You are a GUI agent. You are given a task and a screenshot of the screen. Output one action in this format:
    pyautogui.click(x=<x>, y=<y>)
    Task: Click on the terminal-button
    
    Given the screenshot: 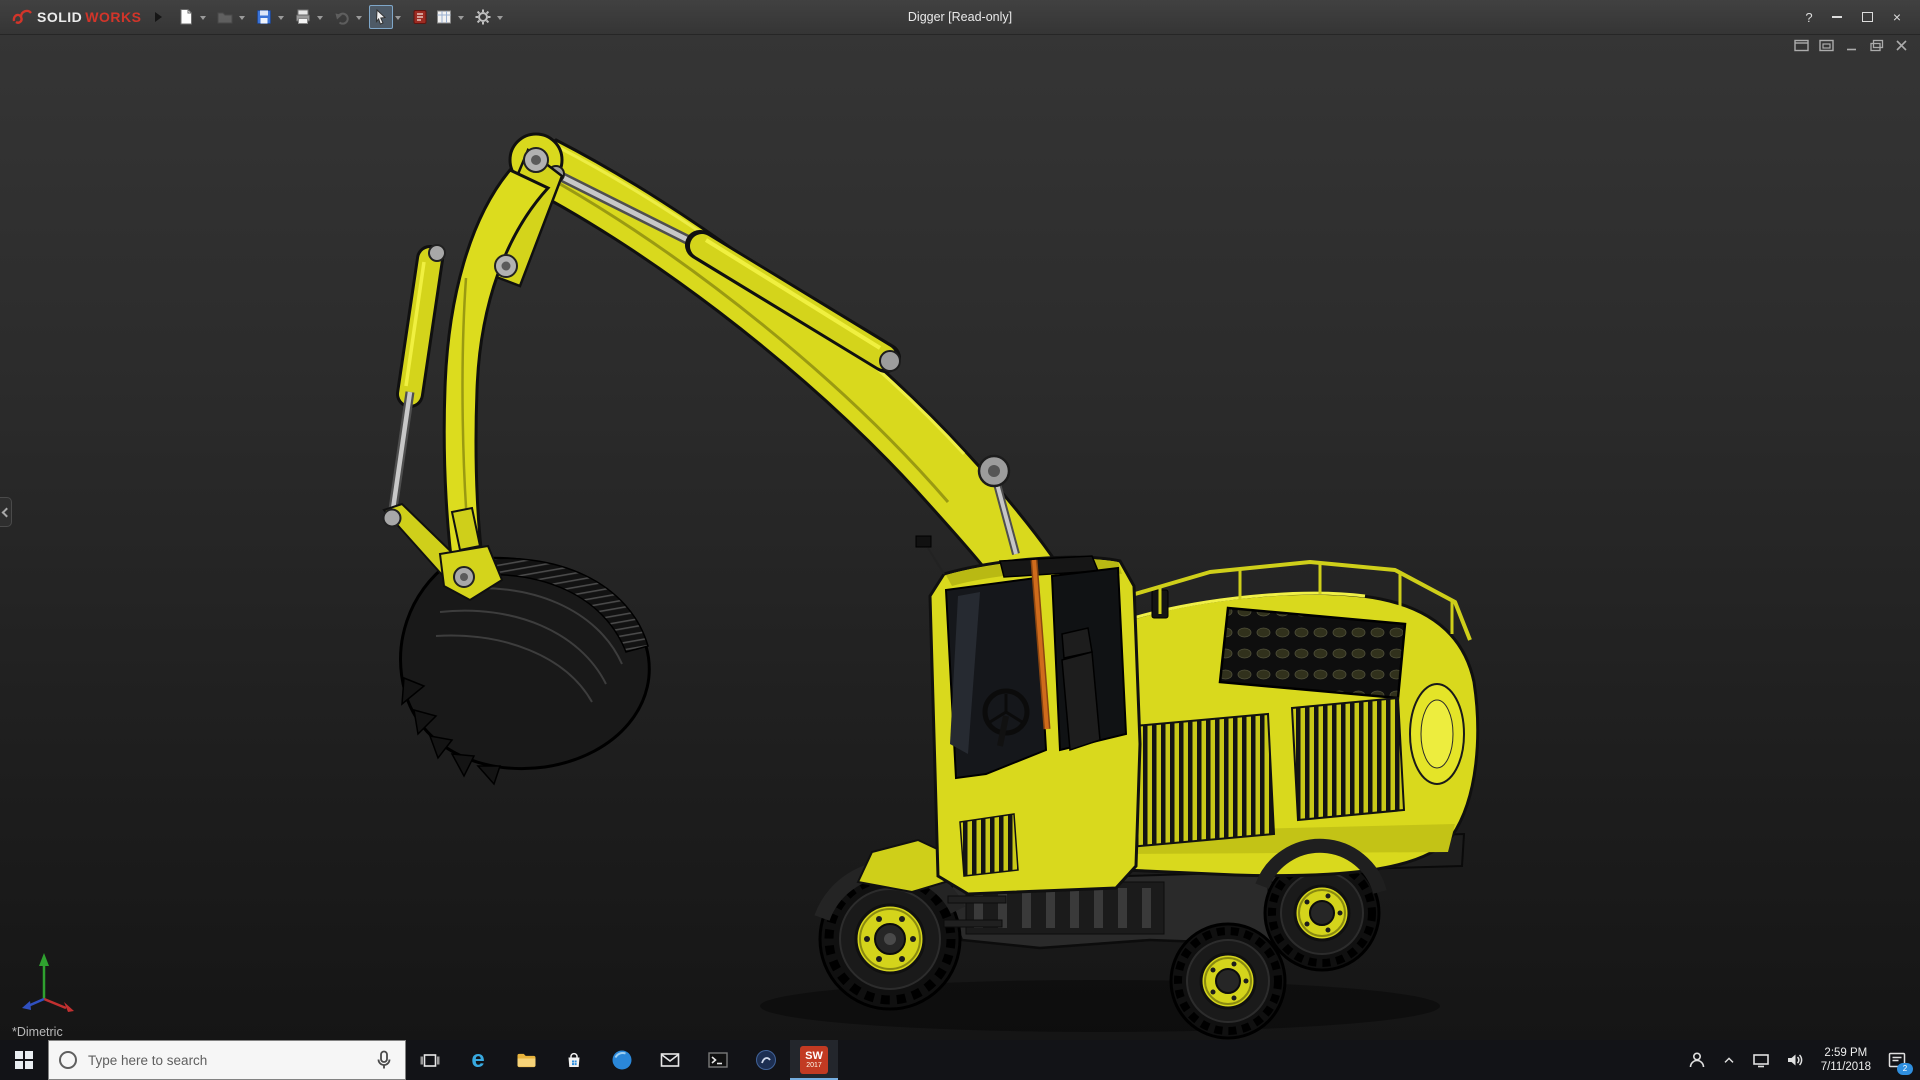 What is the action you would take?
    pyautogui.click(x=718, y=1060)
    